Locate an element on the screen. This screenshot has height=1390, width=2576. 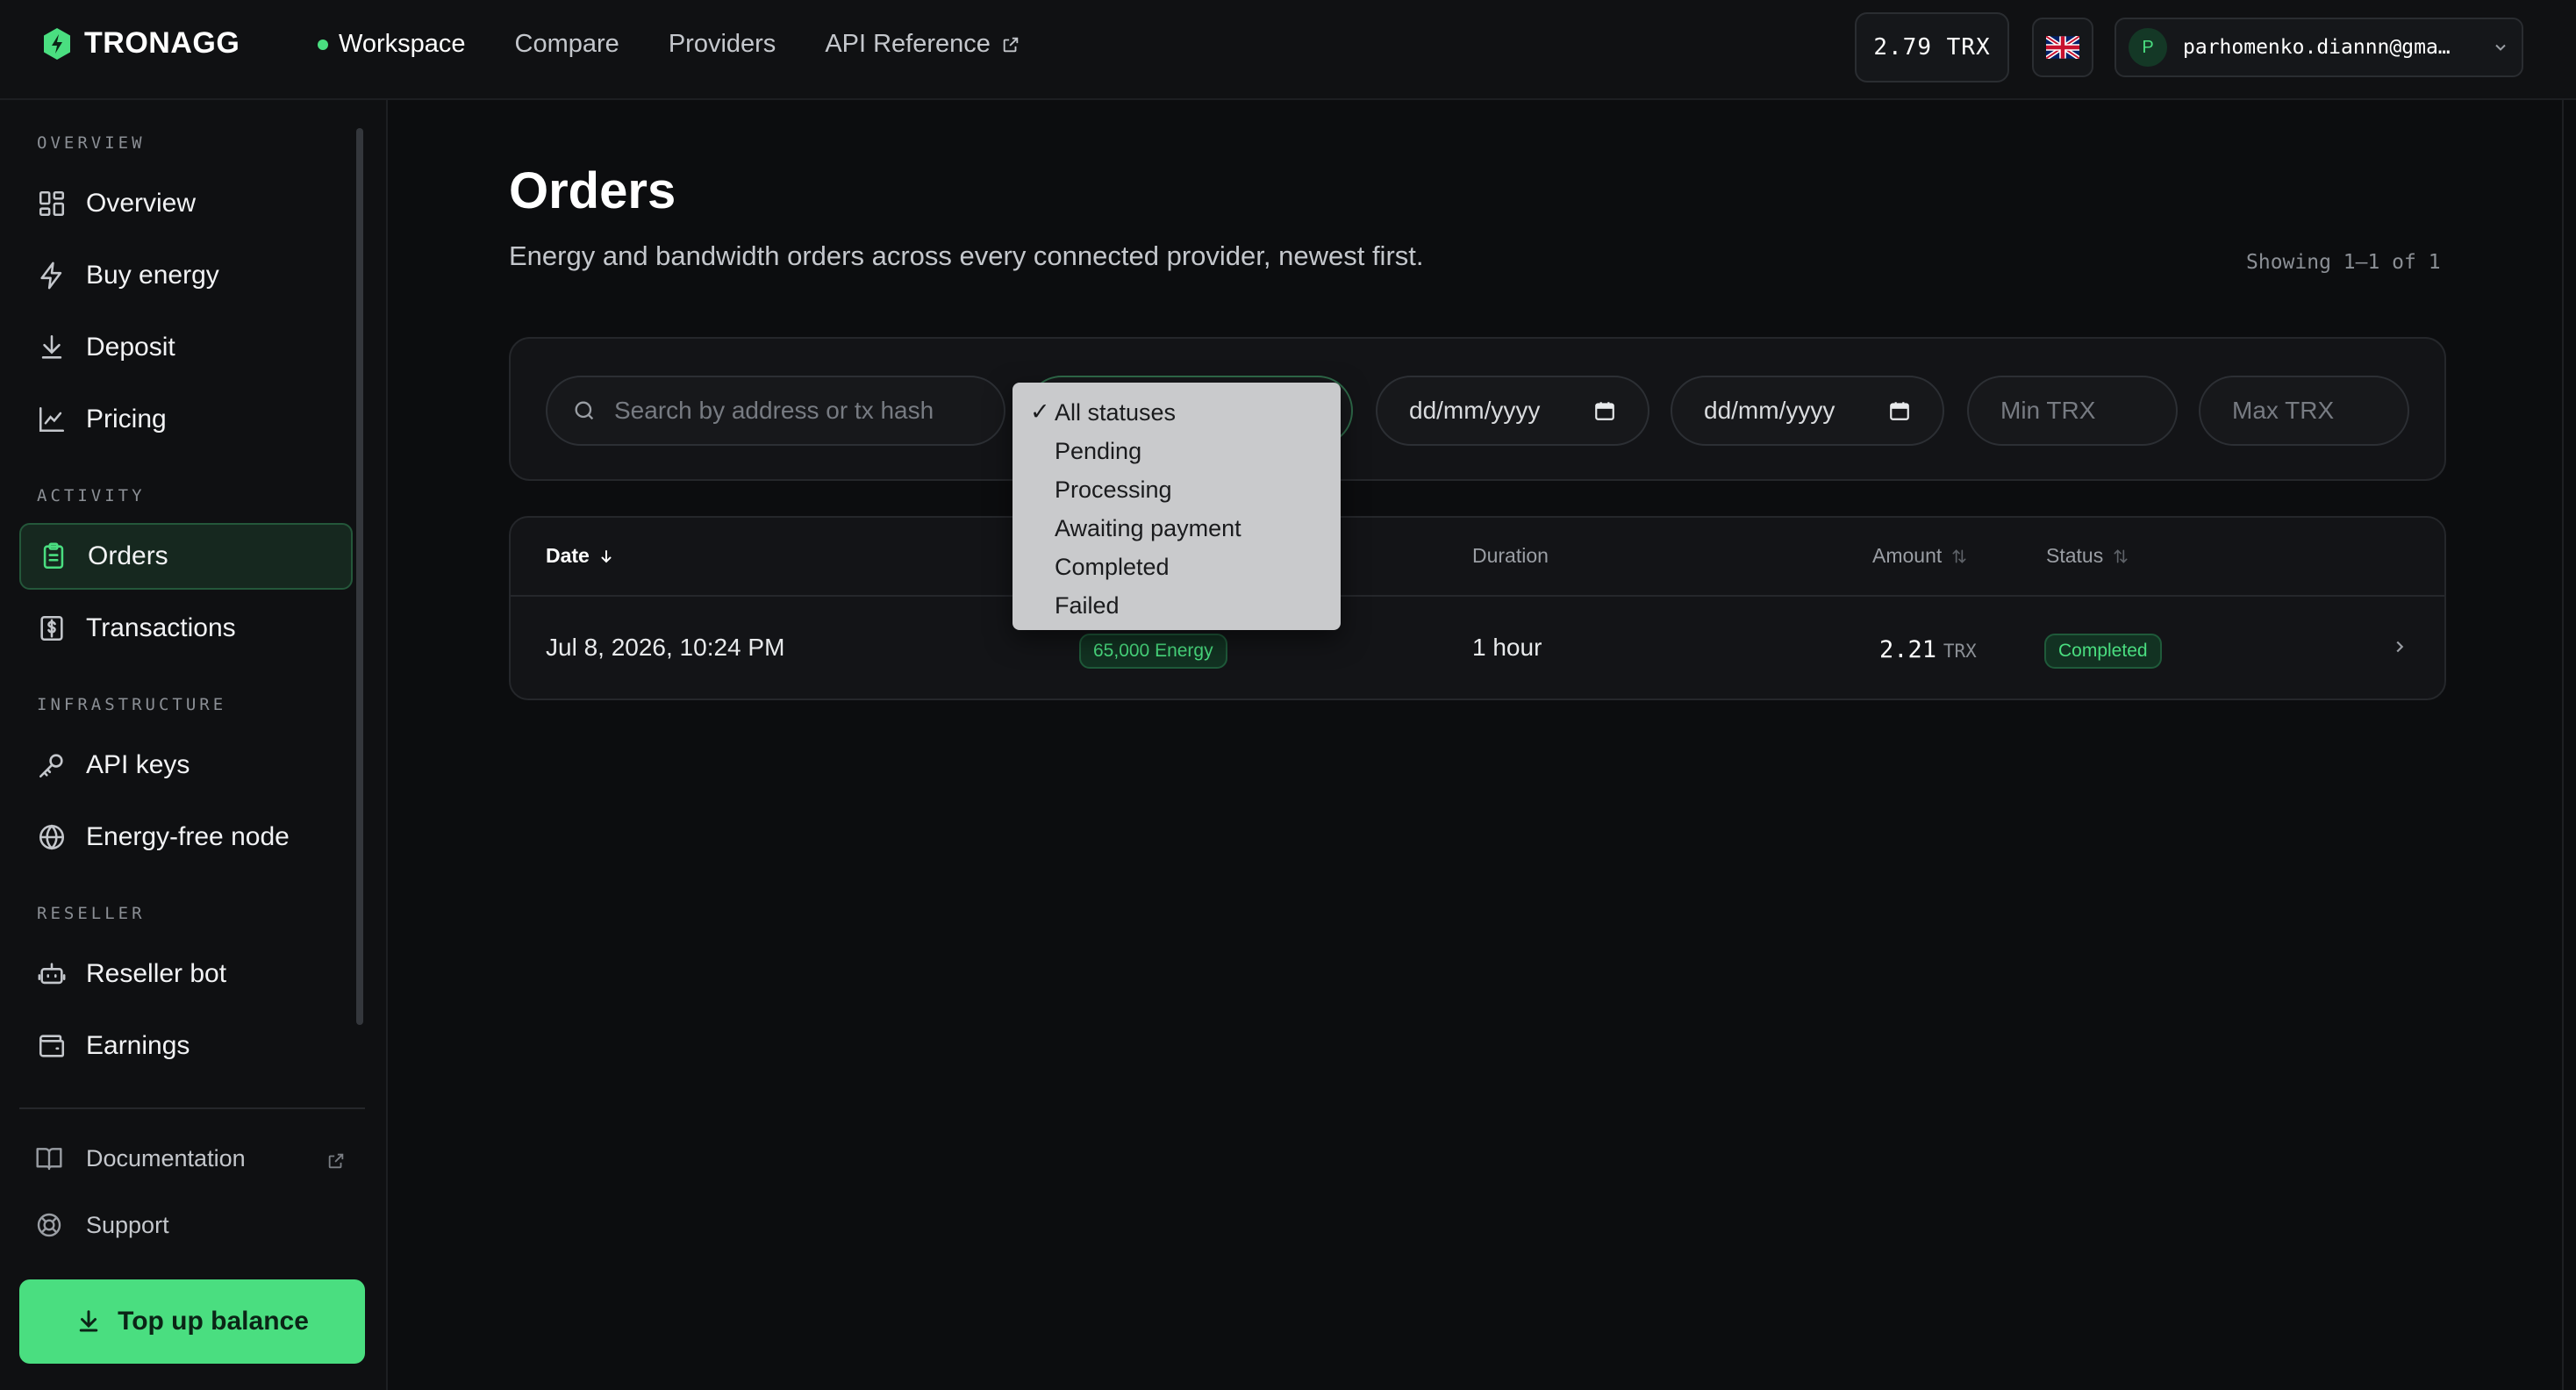
search-icon is located at coordinates (584, 410).